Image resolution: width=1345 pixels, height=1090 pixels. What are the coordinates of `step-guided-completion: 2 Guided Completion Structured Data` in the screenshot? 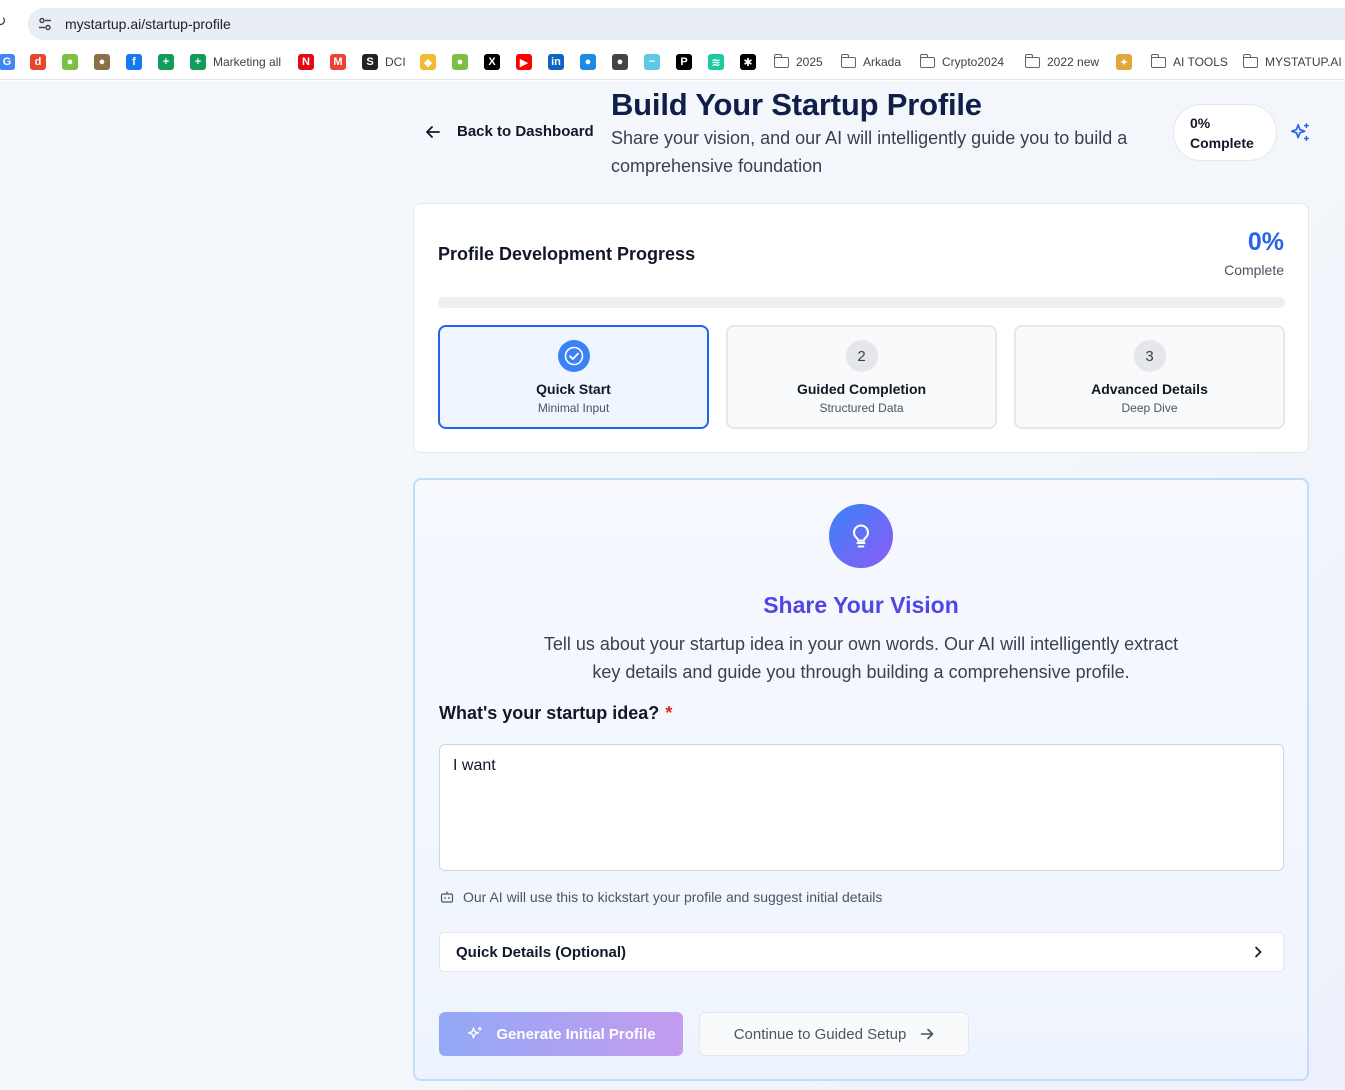 It's located at (861, 377).